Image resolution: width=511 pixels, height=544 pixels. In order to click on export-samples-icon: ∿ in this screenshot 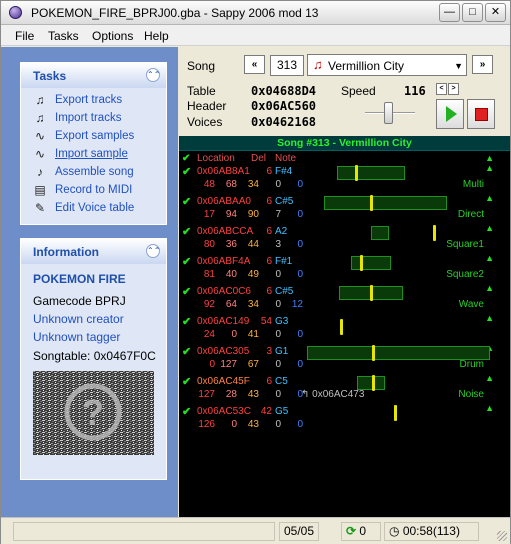, I will do `click(40, 136)`.